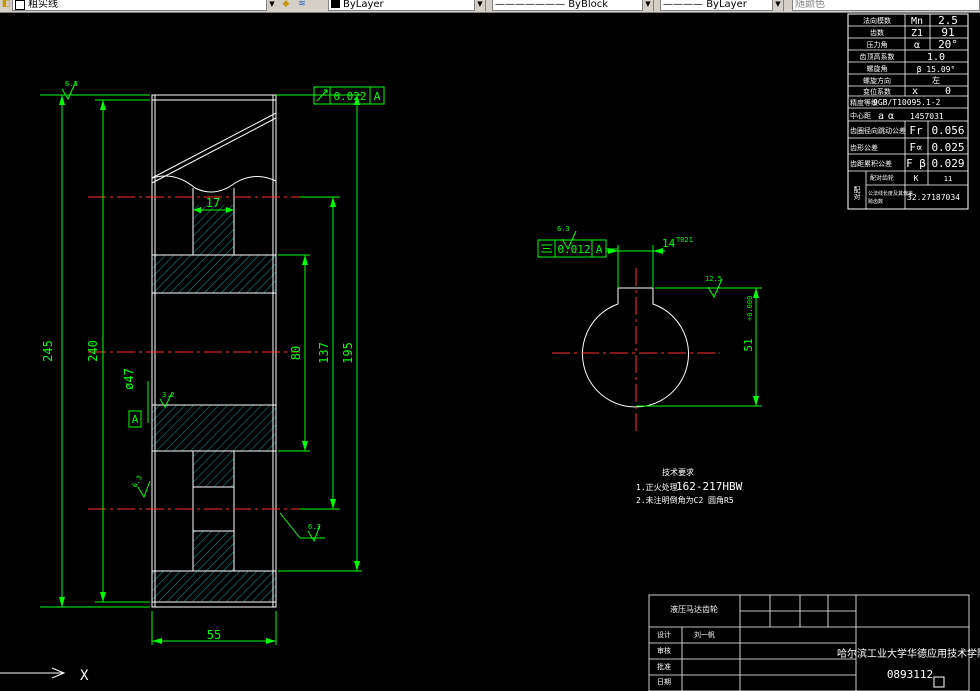 This screenshot has width=980, height=691. I want to click on plotstyle-dropdown: 随颜色, so click(886, 5).